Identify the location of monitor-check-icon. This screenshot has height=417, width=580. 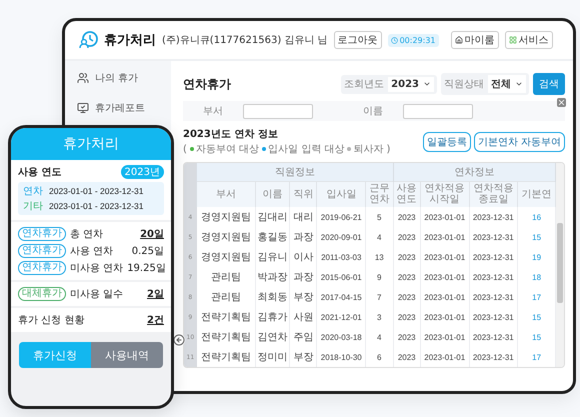
(83, 108).